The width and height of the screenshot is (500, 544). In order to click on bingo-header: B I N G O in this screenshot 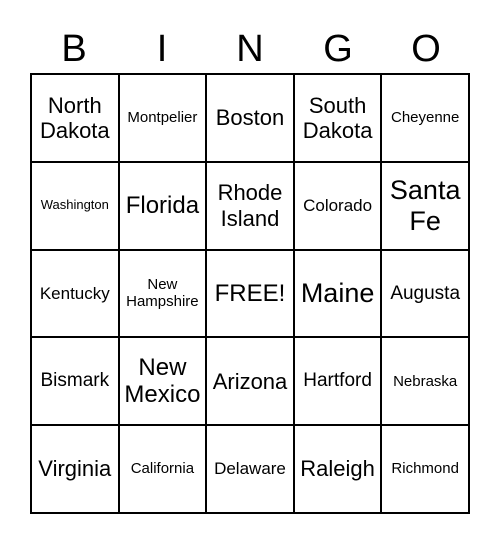, I will do `click(250, 49)`.